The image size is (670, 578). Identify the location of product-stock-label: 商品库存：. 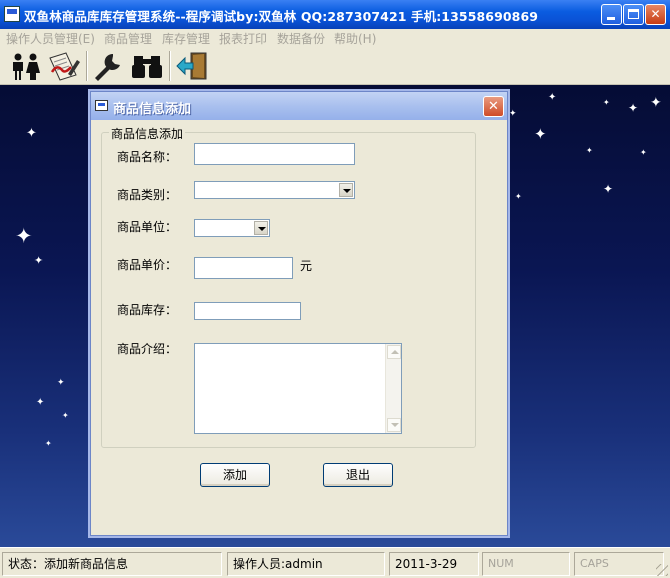
(147, 310).